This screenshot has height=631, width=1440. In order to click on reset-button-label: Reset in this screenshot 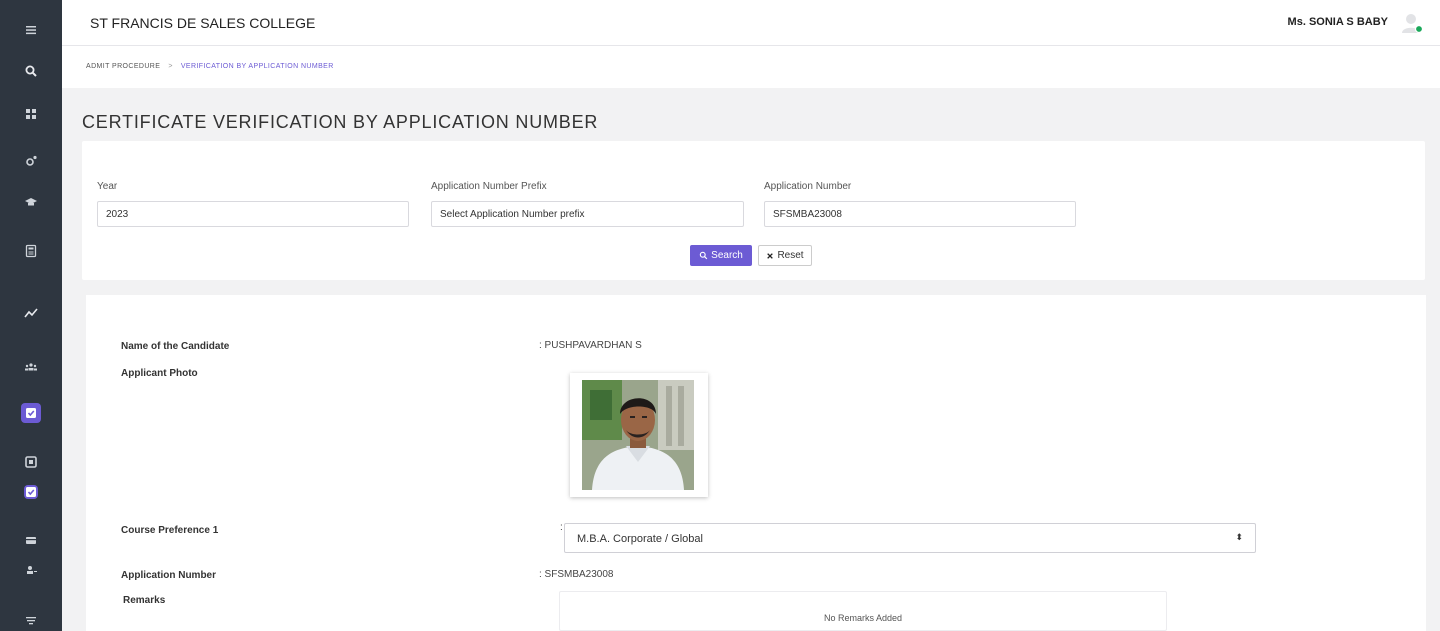, I will do `click(790, 255)`.